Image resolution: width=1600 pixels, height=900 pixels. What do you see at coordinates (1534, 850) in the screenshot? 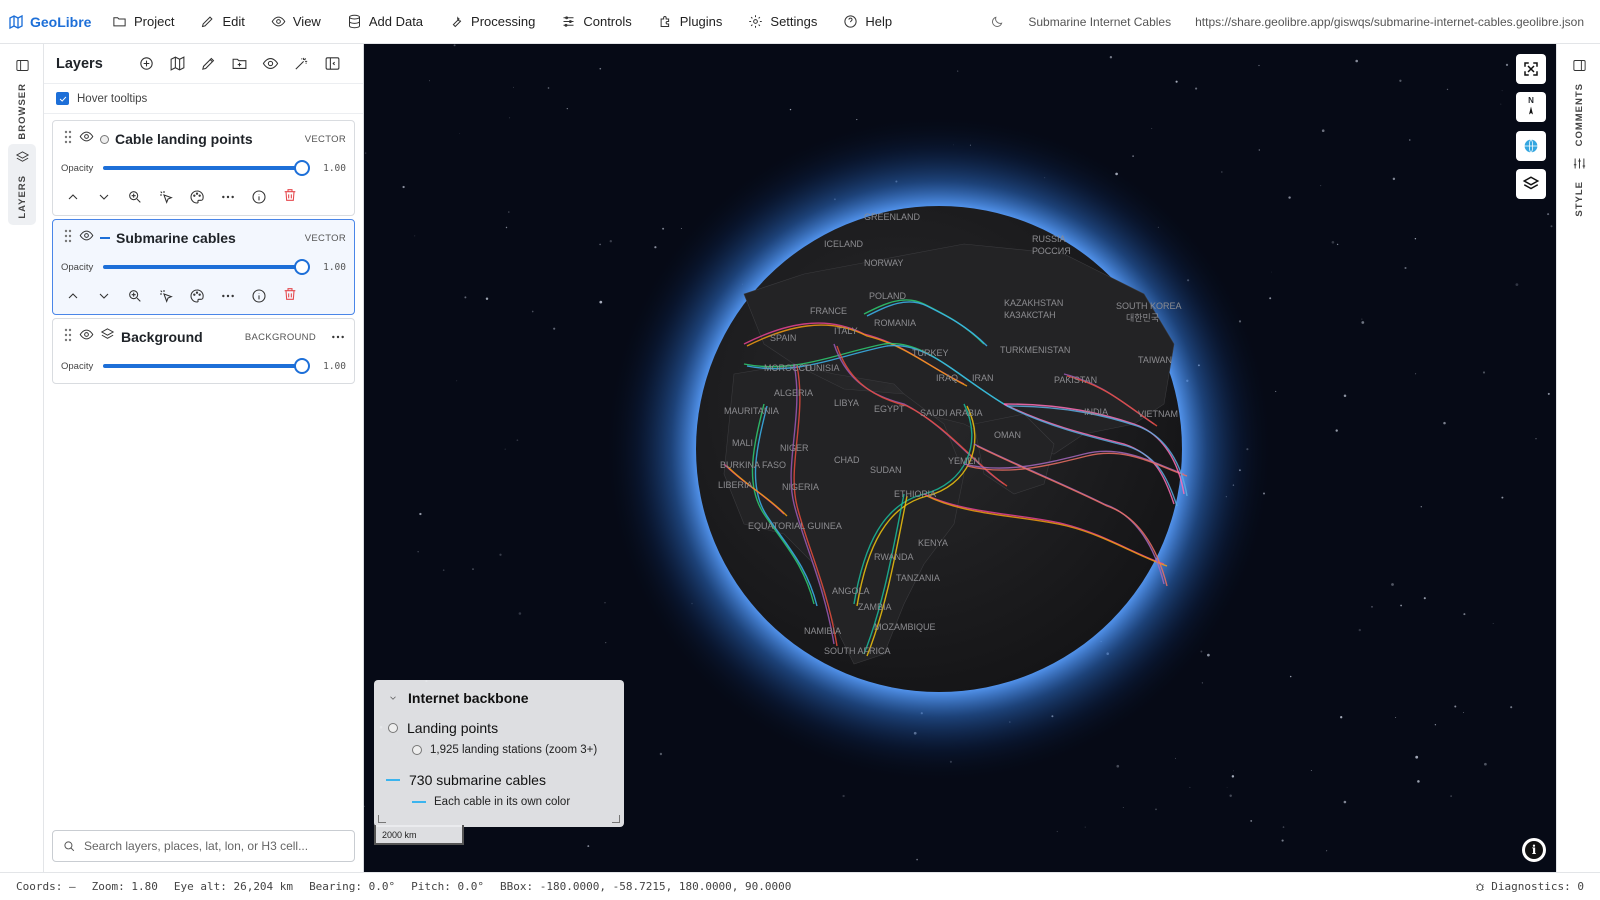
I see `attribution-button: i` at bounding box center [1534, 850].